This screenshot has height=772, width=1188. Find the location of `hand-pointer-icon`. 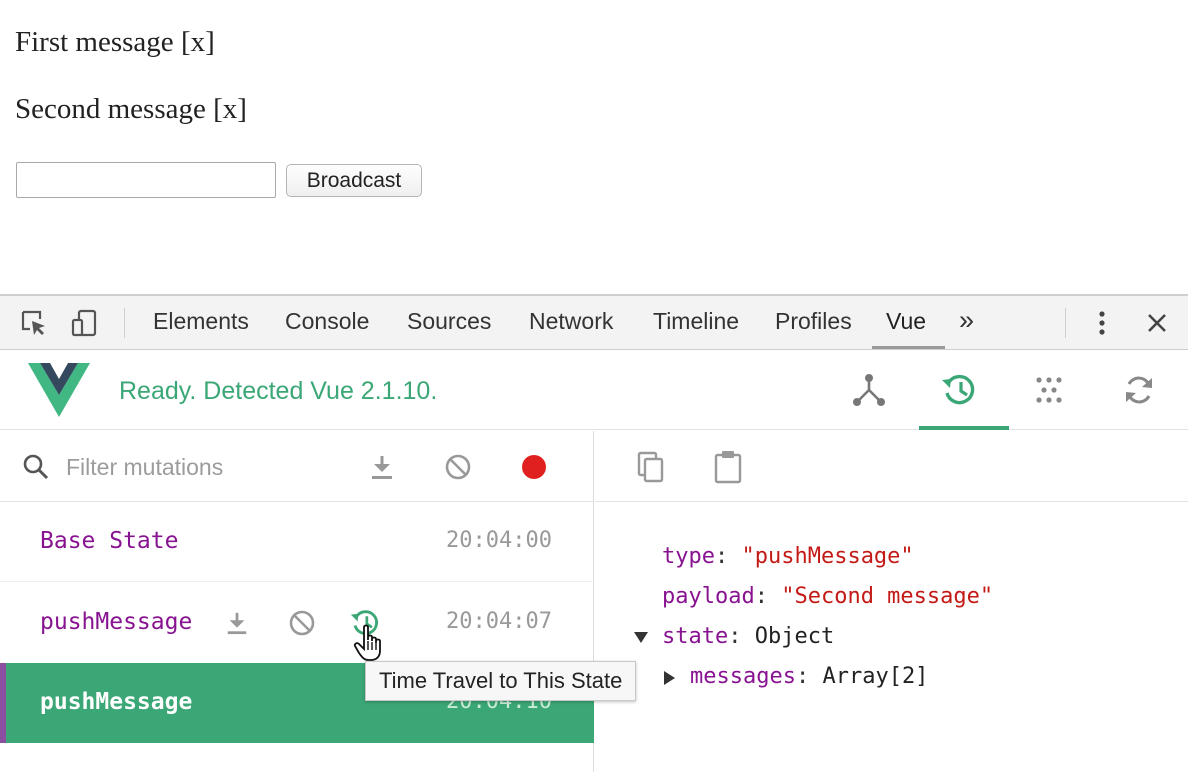

hand-pointer-icon is located at coordinates (370, 645).